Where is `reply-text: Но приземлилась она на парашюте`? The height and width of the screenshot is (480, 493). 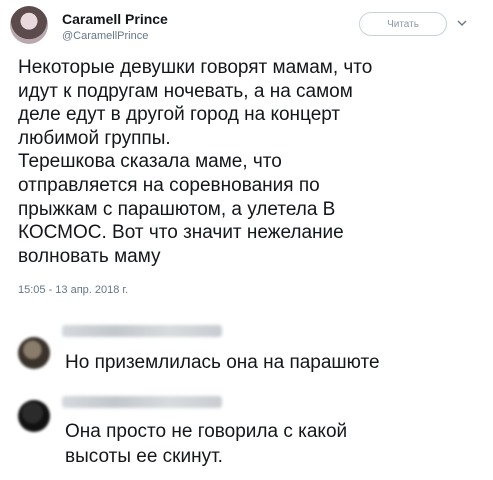 reply-text: Но приземлилась она на парашюте is located at coordinates (222, 362).